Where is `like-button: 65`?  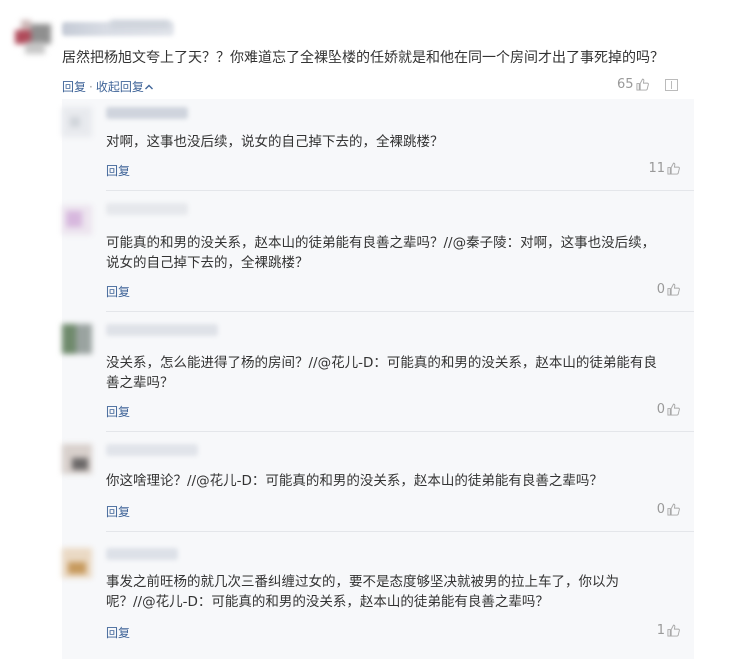 like-button: 65 is located at coordinates (633, 84).